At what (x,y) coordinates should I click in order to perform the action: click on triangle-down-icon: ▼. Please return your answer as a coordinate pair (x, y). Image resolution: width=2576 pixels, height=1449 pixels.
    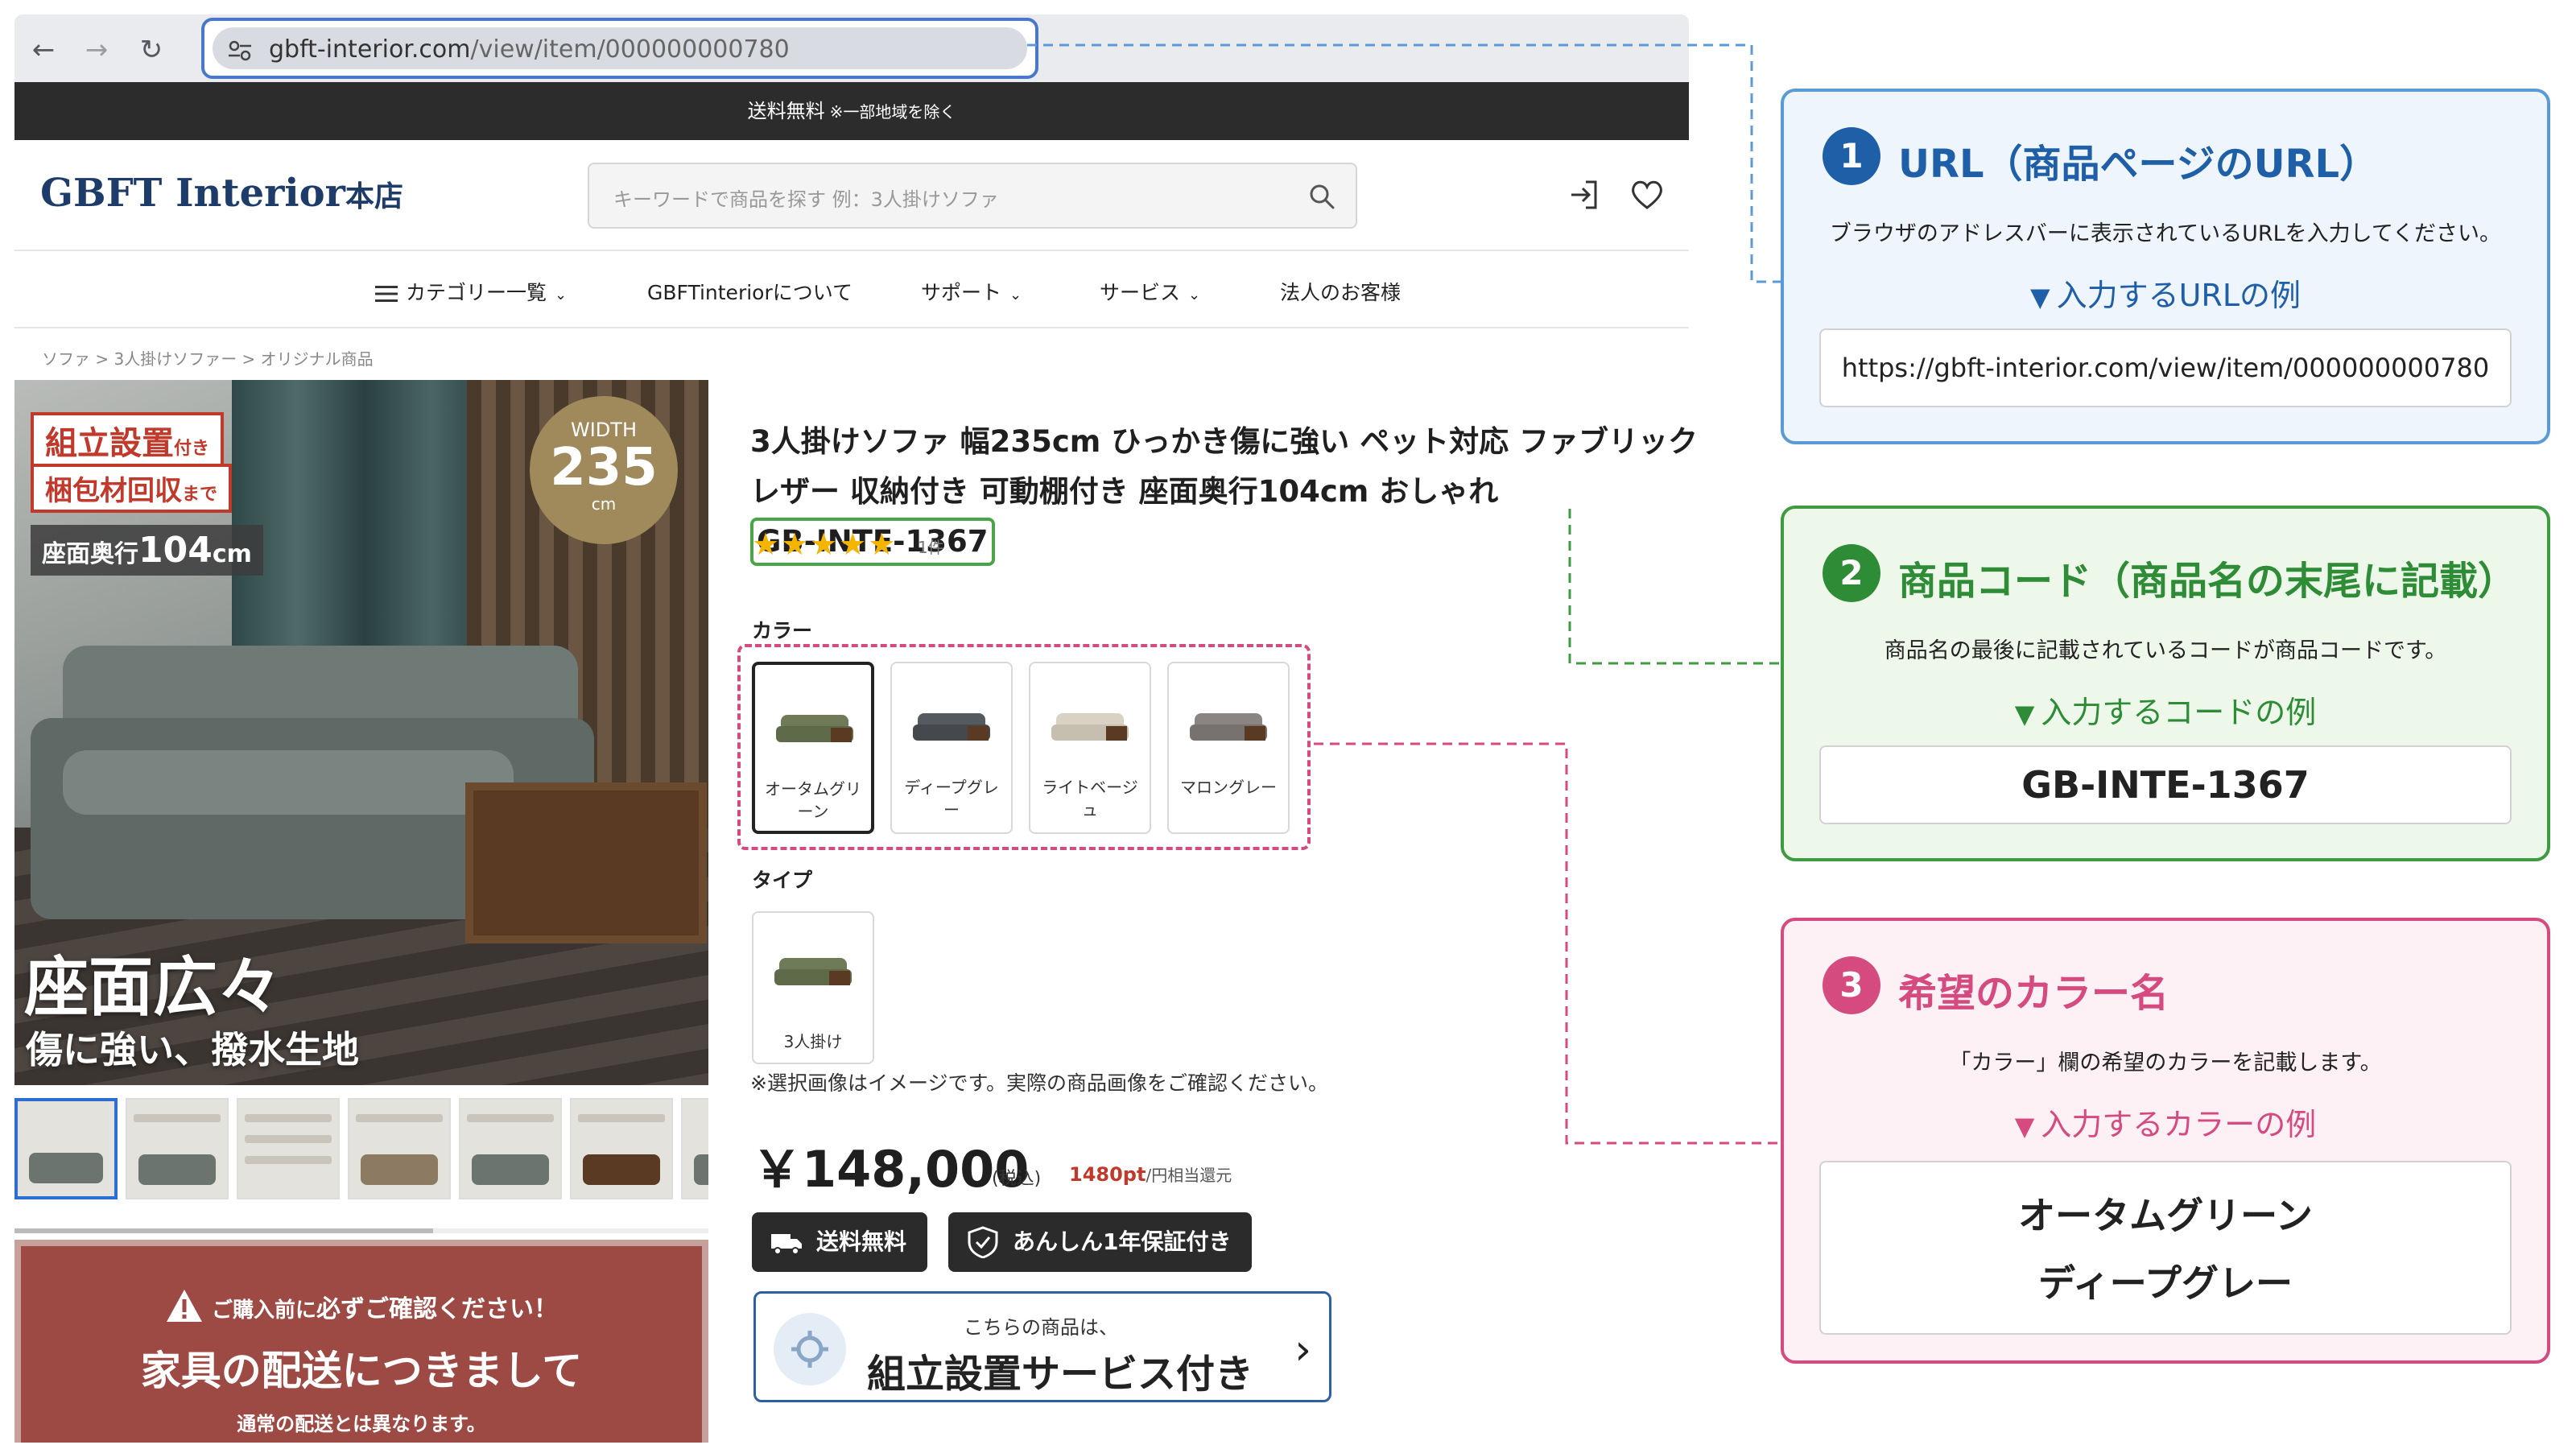
    Looking at the image, I should click on (2040, 297).